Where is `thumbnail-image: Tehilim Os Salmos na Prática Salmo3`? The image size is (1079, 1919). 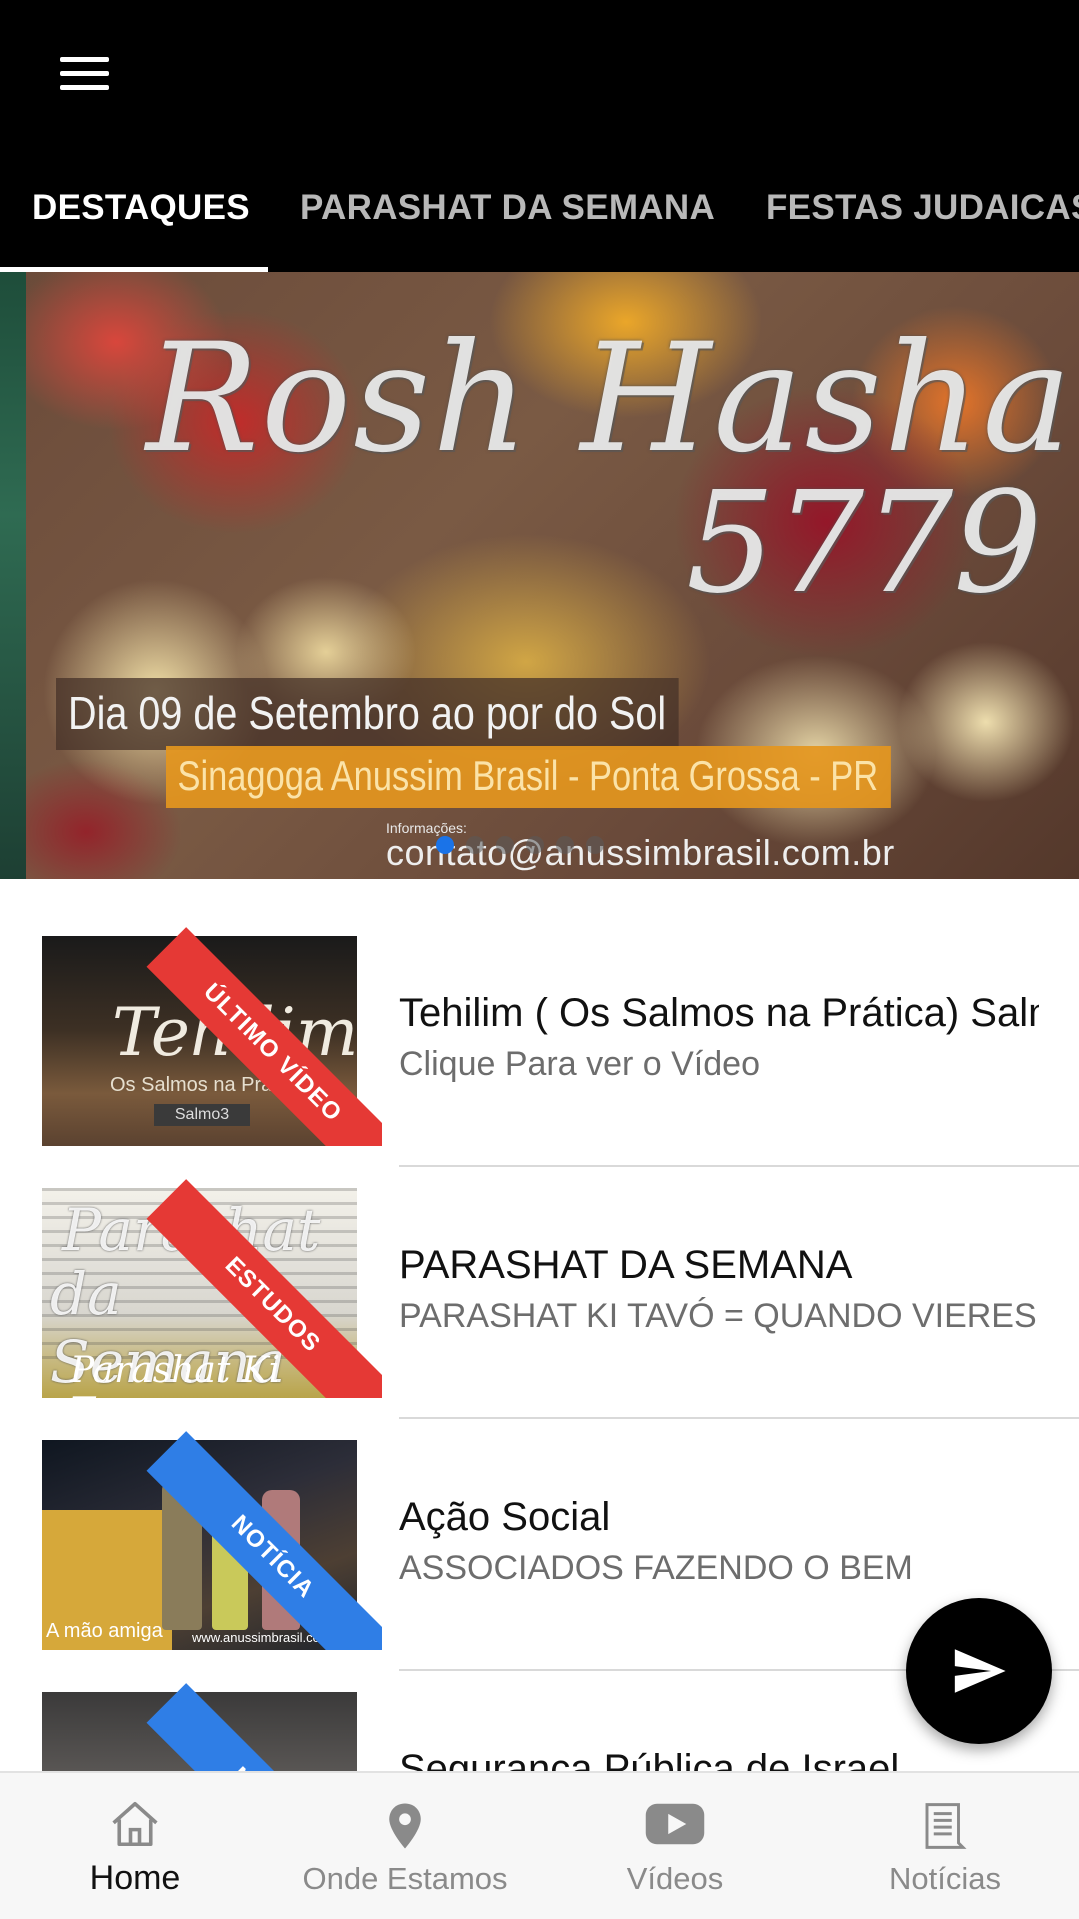
thumbnail-image: Tehilim Os Salmos na Prática Salmo3 is located at coordinates (199, 1041).